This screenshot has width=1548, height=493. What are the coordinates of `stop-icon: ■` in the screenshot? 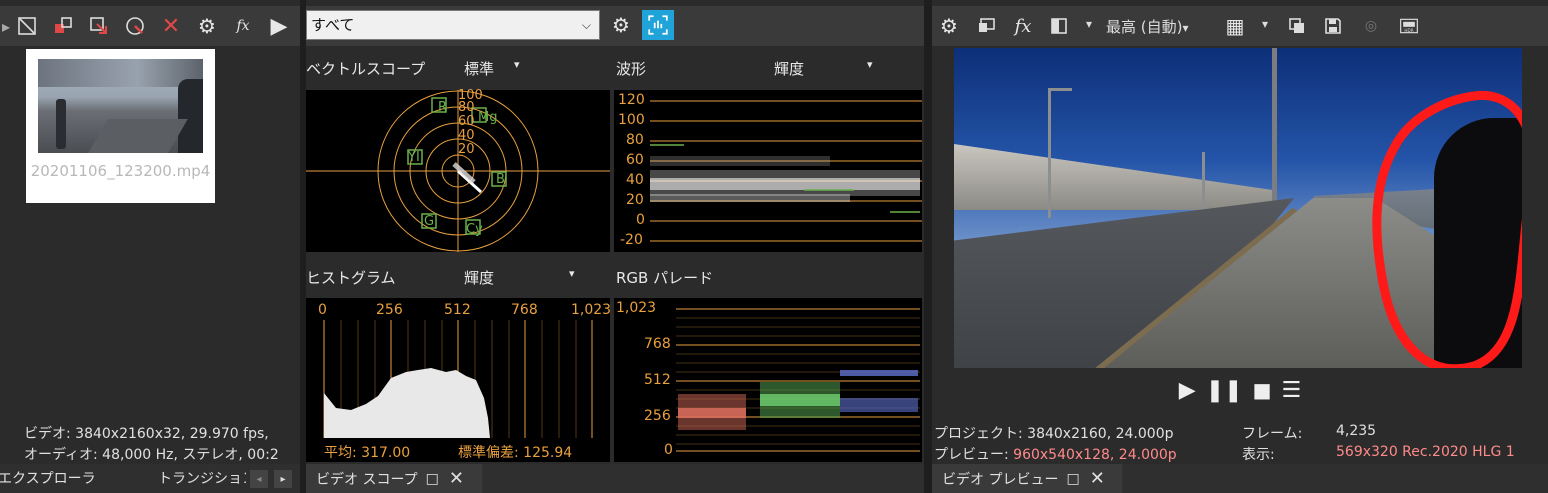 It's located at (1262, 393).